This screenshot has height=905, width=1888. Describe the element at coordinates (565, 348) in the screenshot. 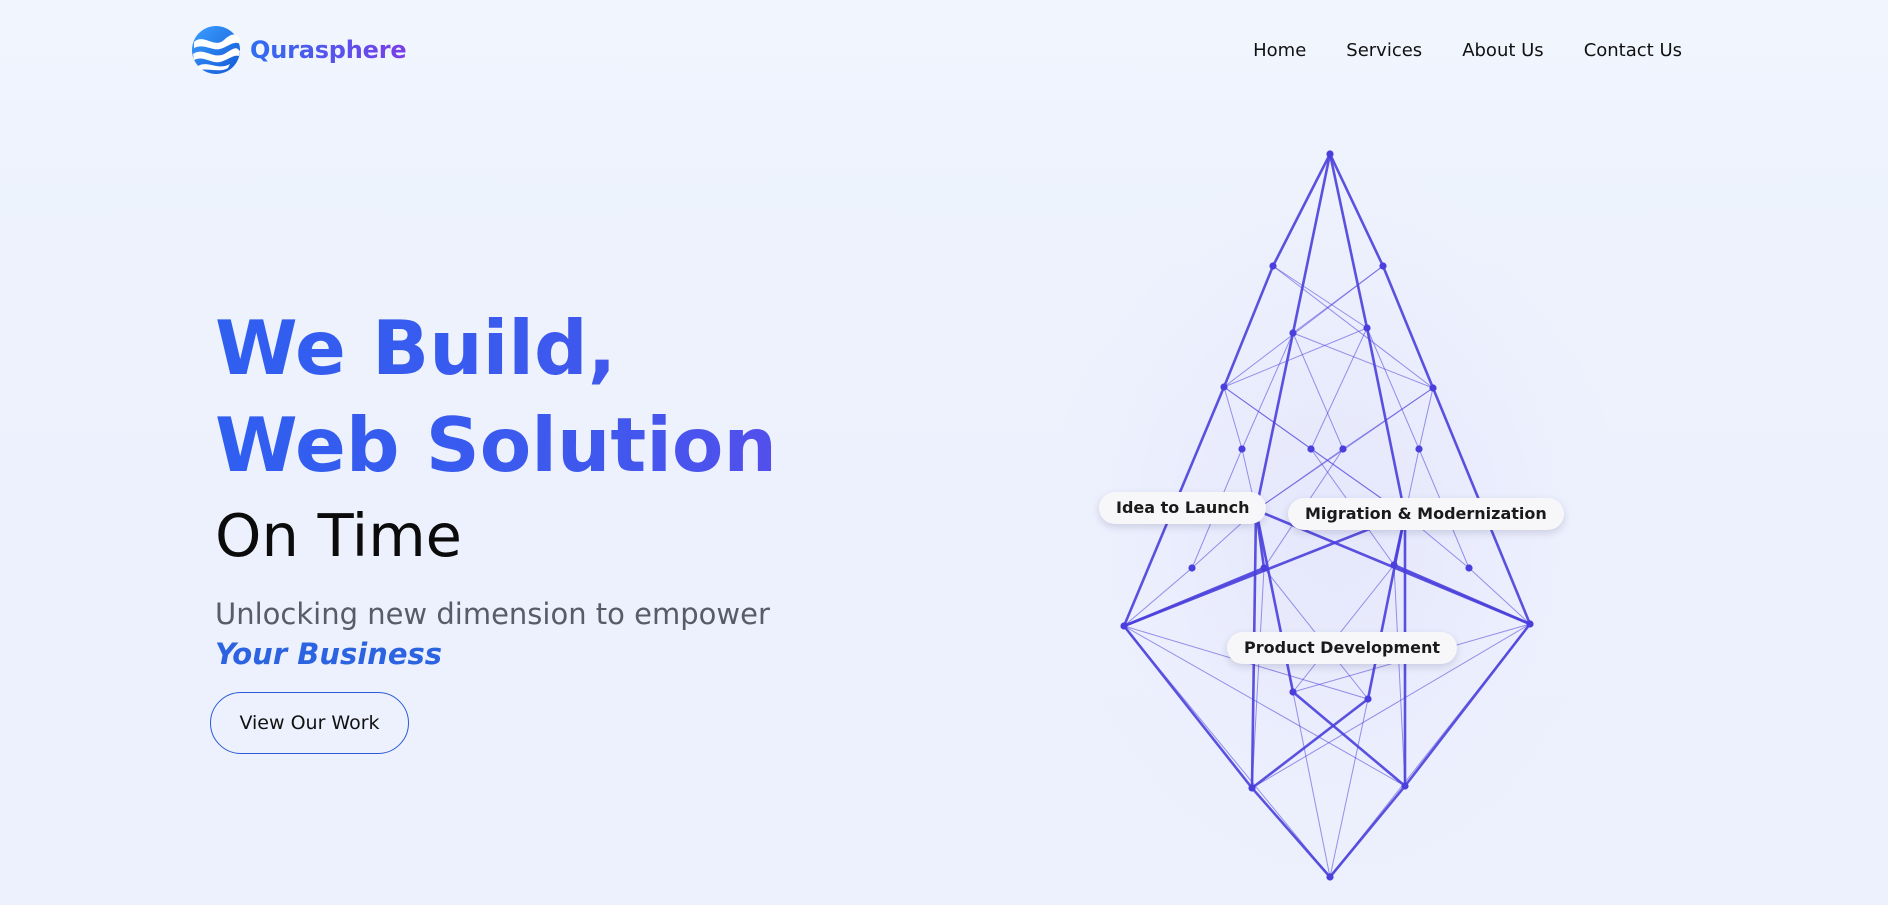

I see `hero-heading-line-1: We Build,` at that location.